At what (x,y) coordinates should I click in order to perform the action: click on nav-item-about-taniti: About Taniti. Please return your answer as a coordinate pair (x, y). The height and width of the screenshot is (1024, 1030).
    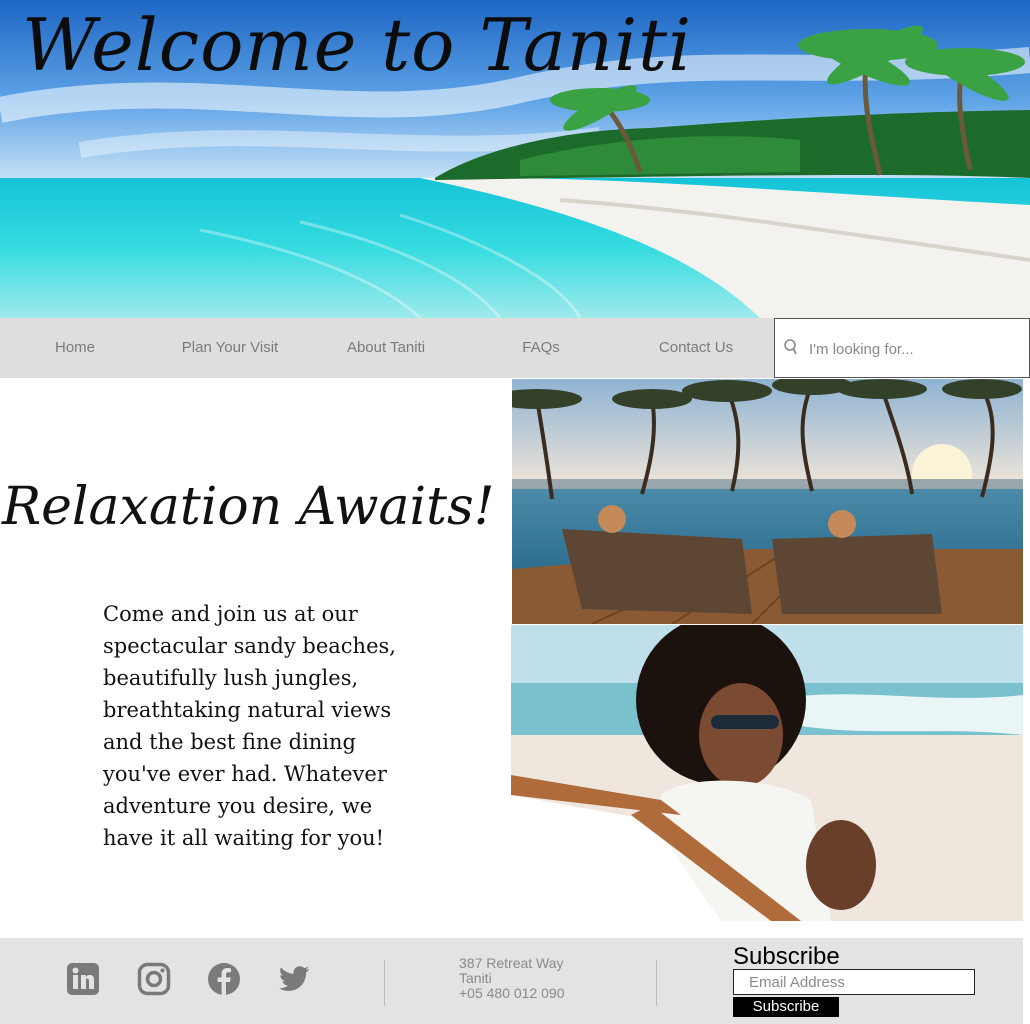
    Looking at the image, I should click on (386, 348).